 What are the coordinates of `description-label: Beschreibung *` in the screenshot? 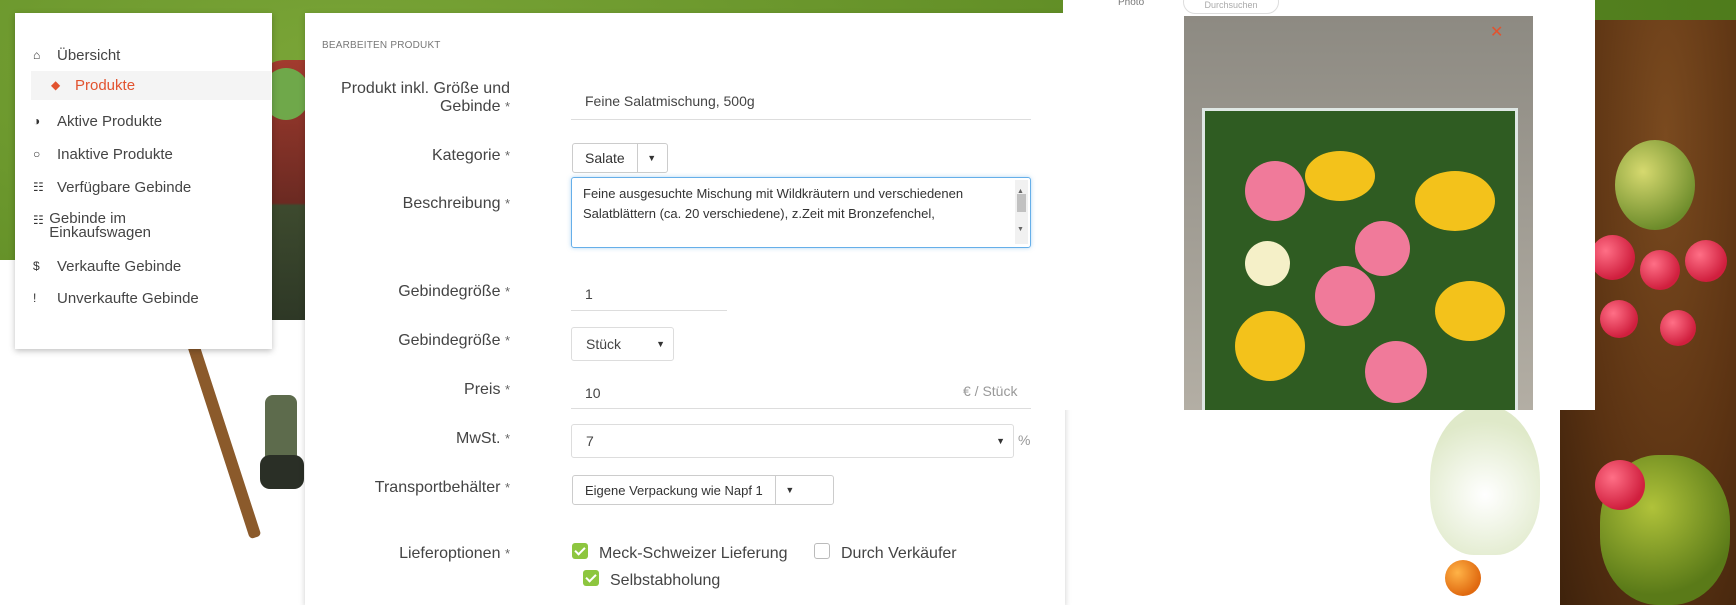 It's located at (456, 203).